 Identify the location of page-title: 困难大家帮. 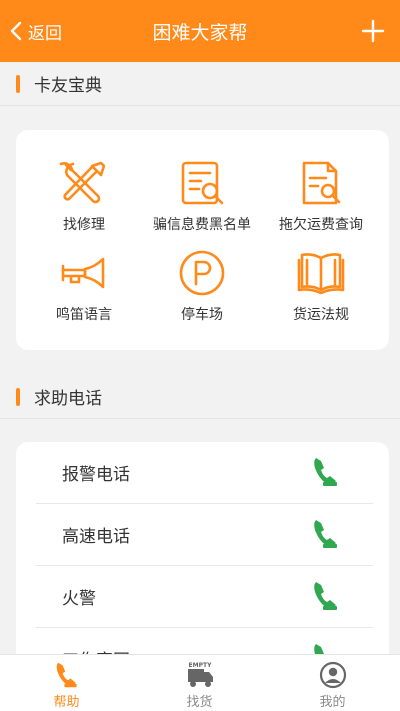
(200, 33).